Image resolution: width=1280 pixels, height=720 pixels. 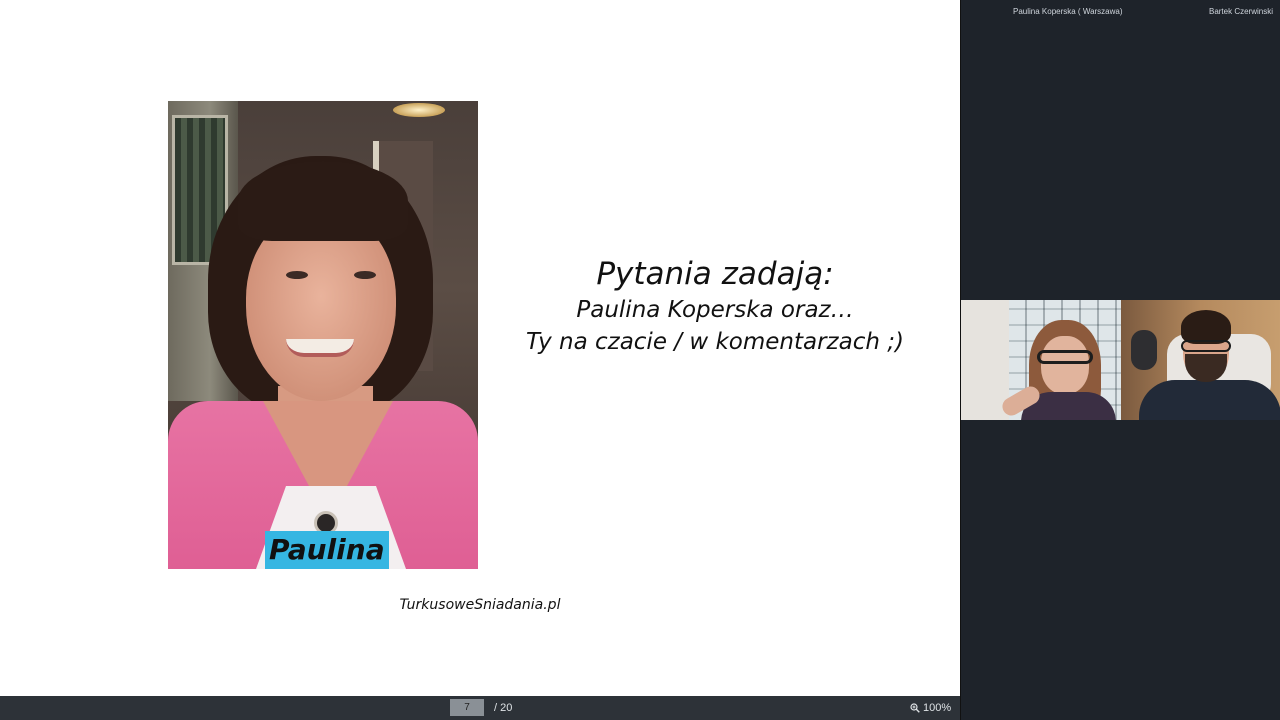 I want to click on participant-label-bartek: Bartek Czerwinski, so click(x=1240, y=11).